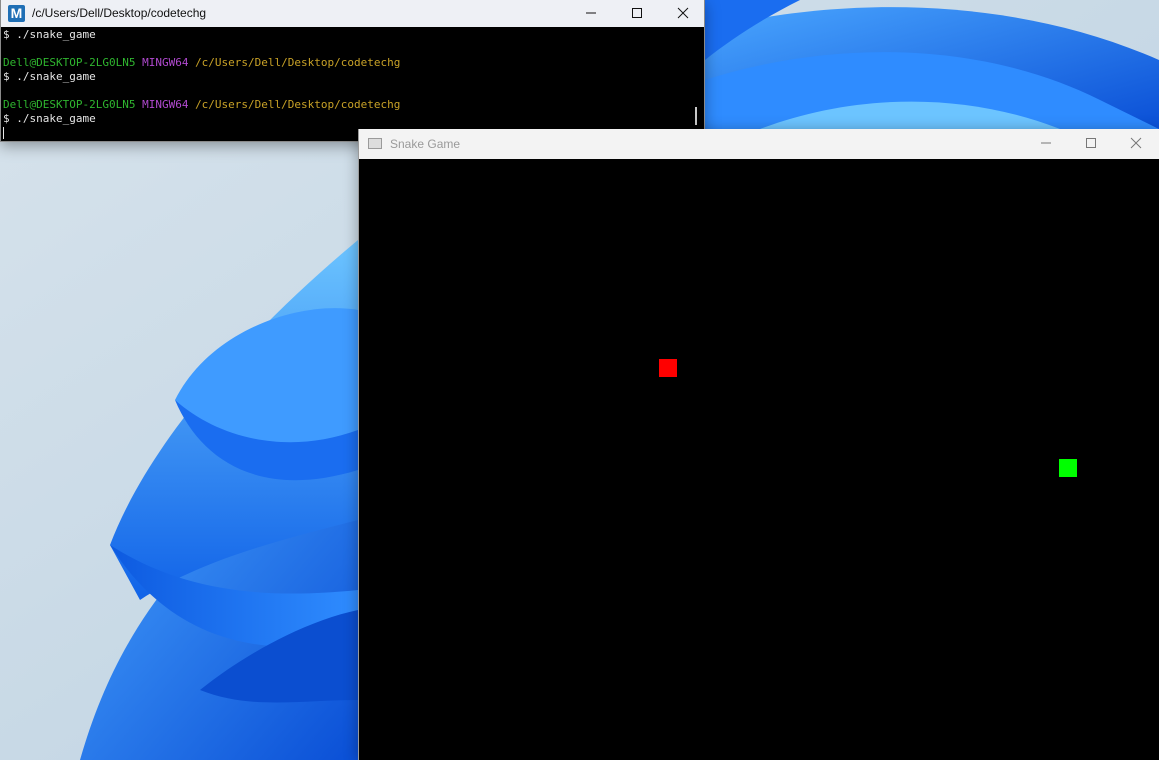  I want to click on terminal-scrollbar, so click(696, 84).